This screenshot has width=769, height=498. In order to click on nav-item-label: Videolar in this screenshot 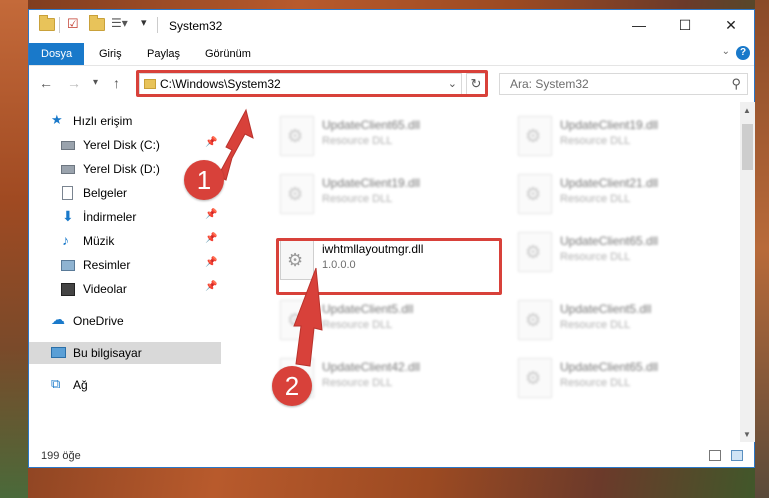, I will do `click(105, 289)`.